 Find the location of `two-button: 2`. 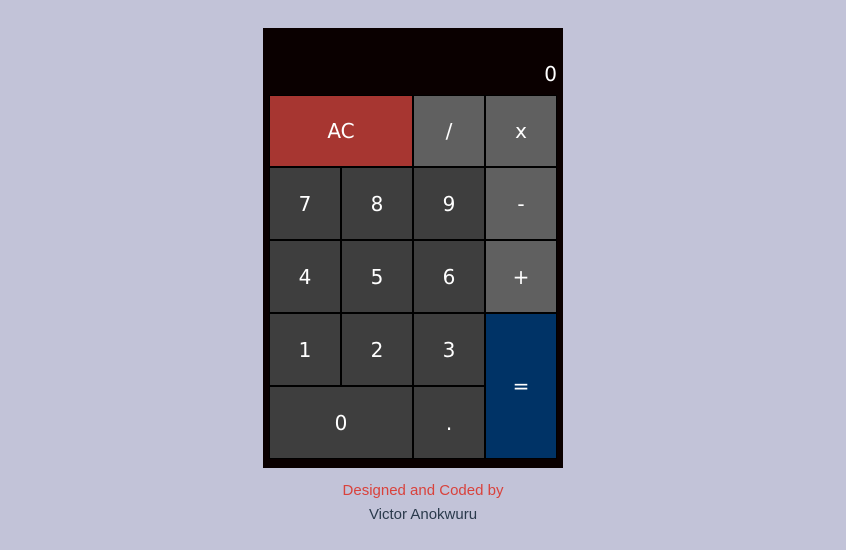

two-button: 2 is located at coordinates (377, 349).